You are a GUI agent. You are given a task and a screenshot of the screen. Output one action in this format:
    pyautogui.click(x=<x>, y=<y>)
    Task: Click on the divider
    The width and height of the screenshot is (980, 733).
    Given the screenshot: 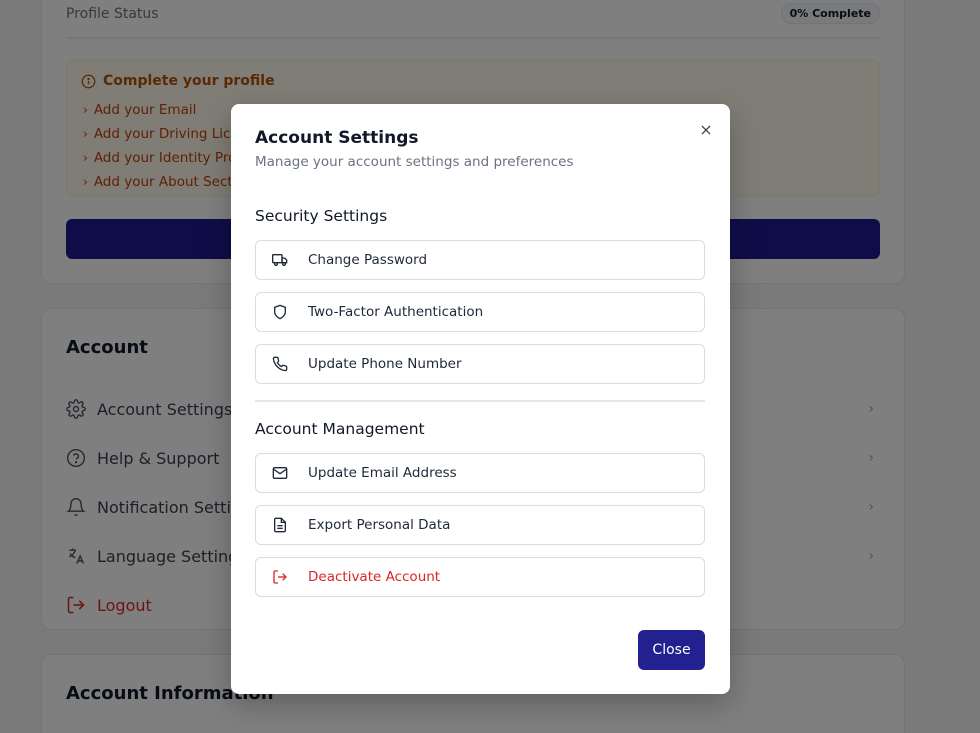 What is the action you would take?
    pyautogui.click(x=480, y=401)
    